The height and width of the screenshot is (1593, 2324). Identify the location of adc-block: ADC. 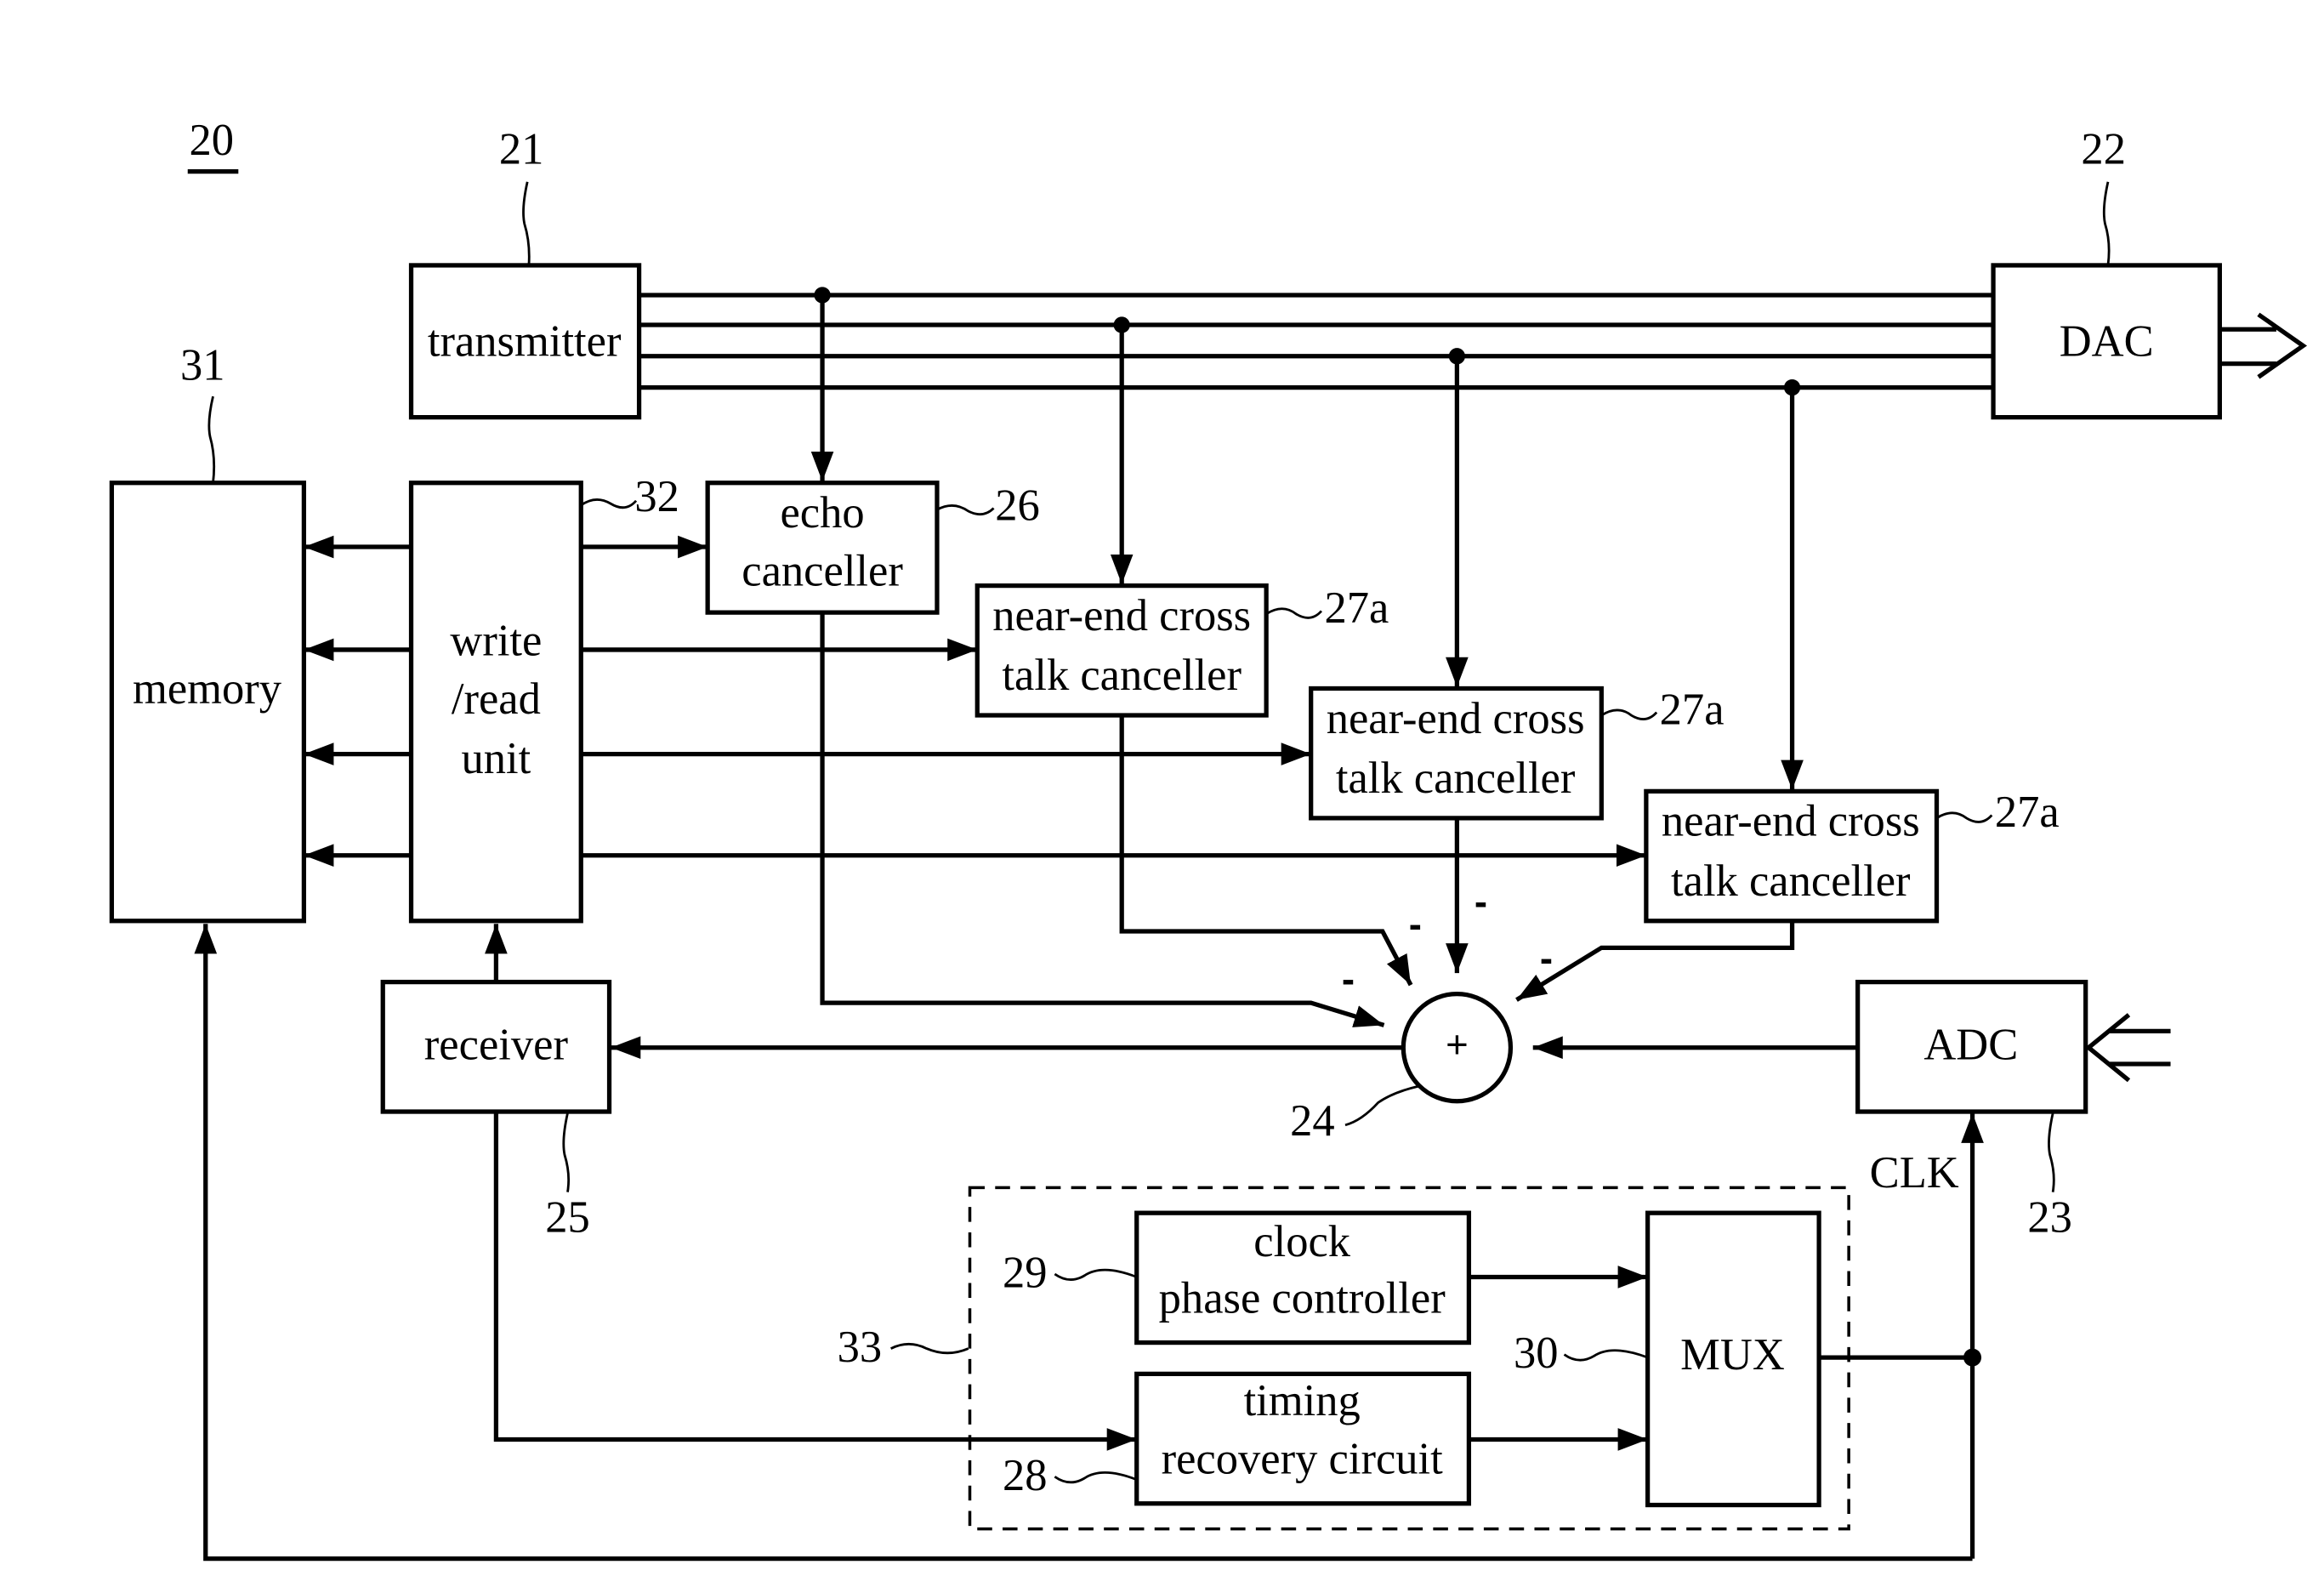
(1971, 1046).